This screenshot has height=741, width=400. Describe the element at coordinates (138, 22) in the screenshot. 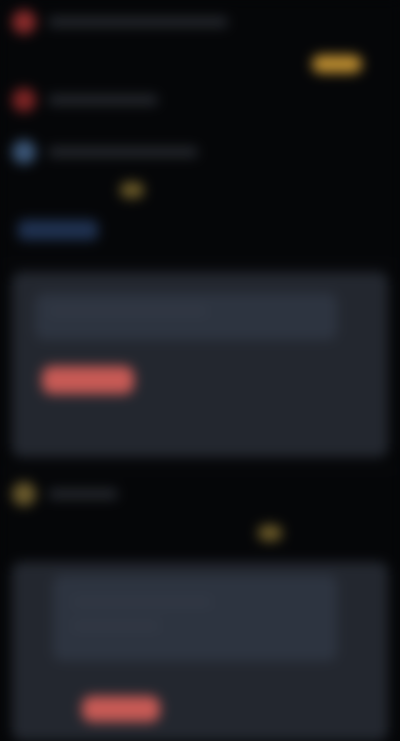

I see `list-row-1-text` at that location.